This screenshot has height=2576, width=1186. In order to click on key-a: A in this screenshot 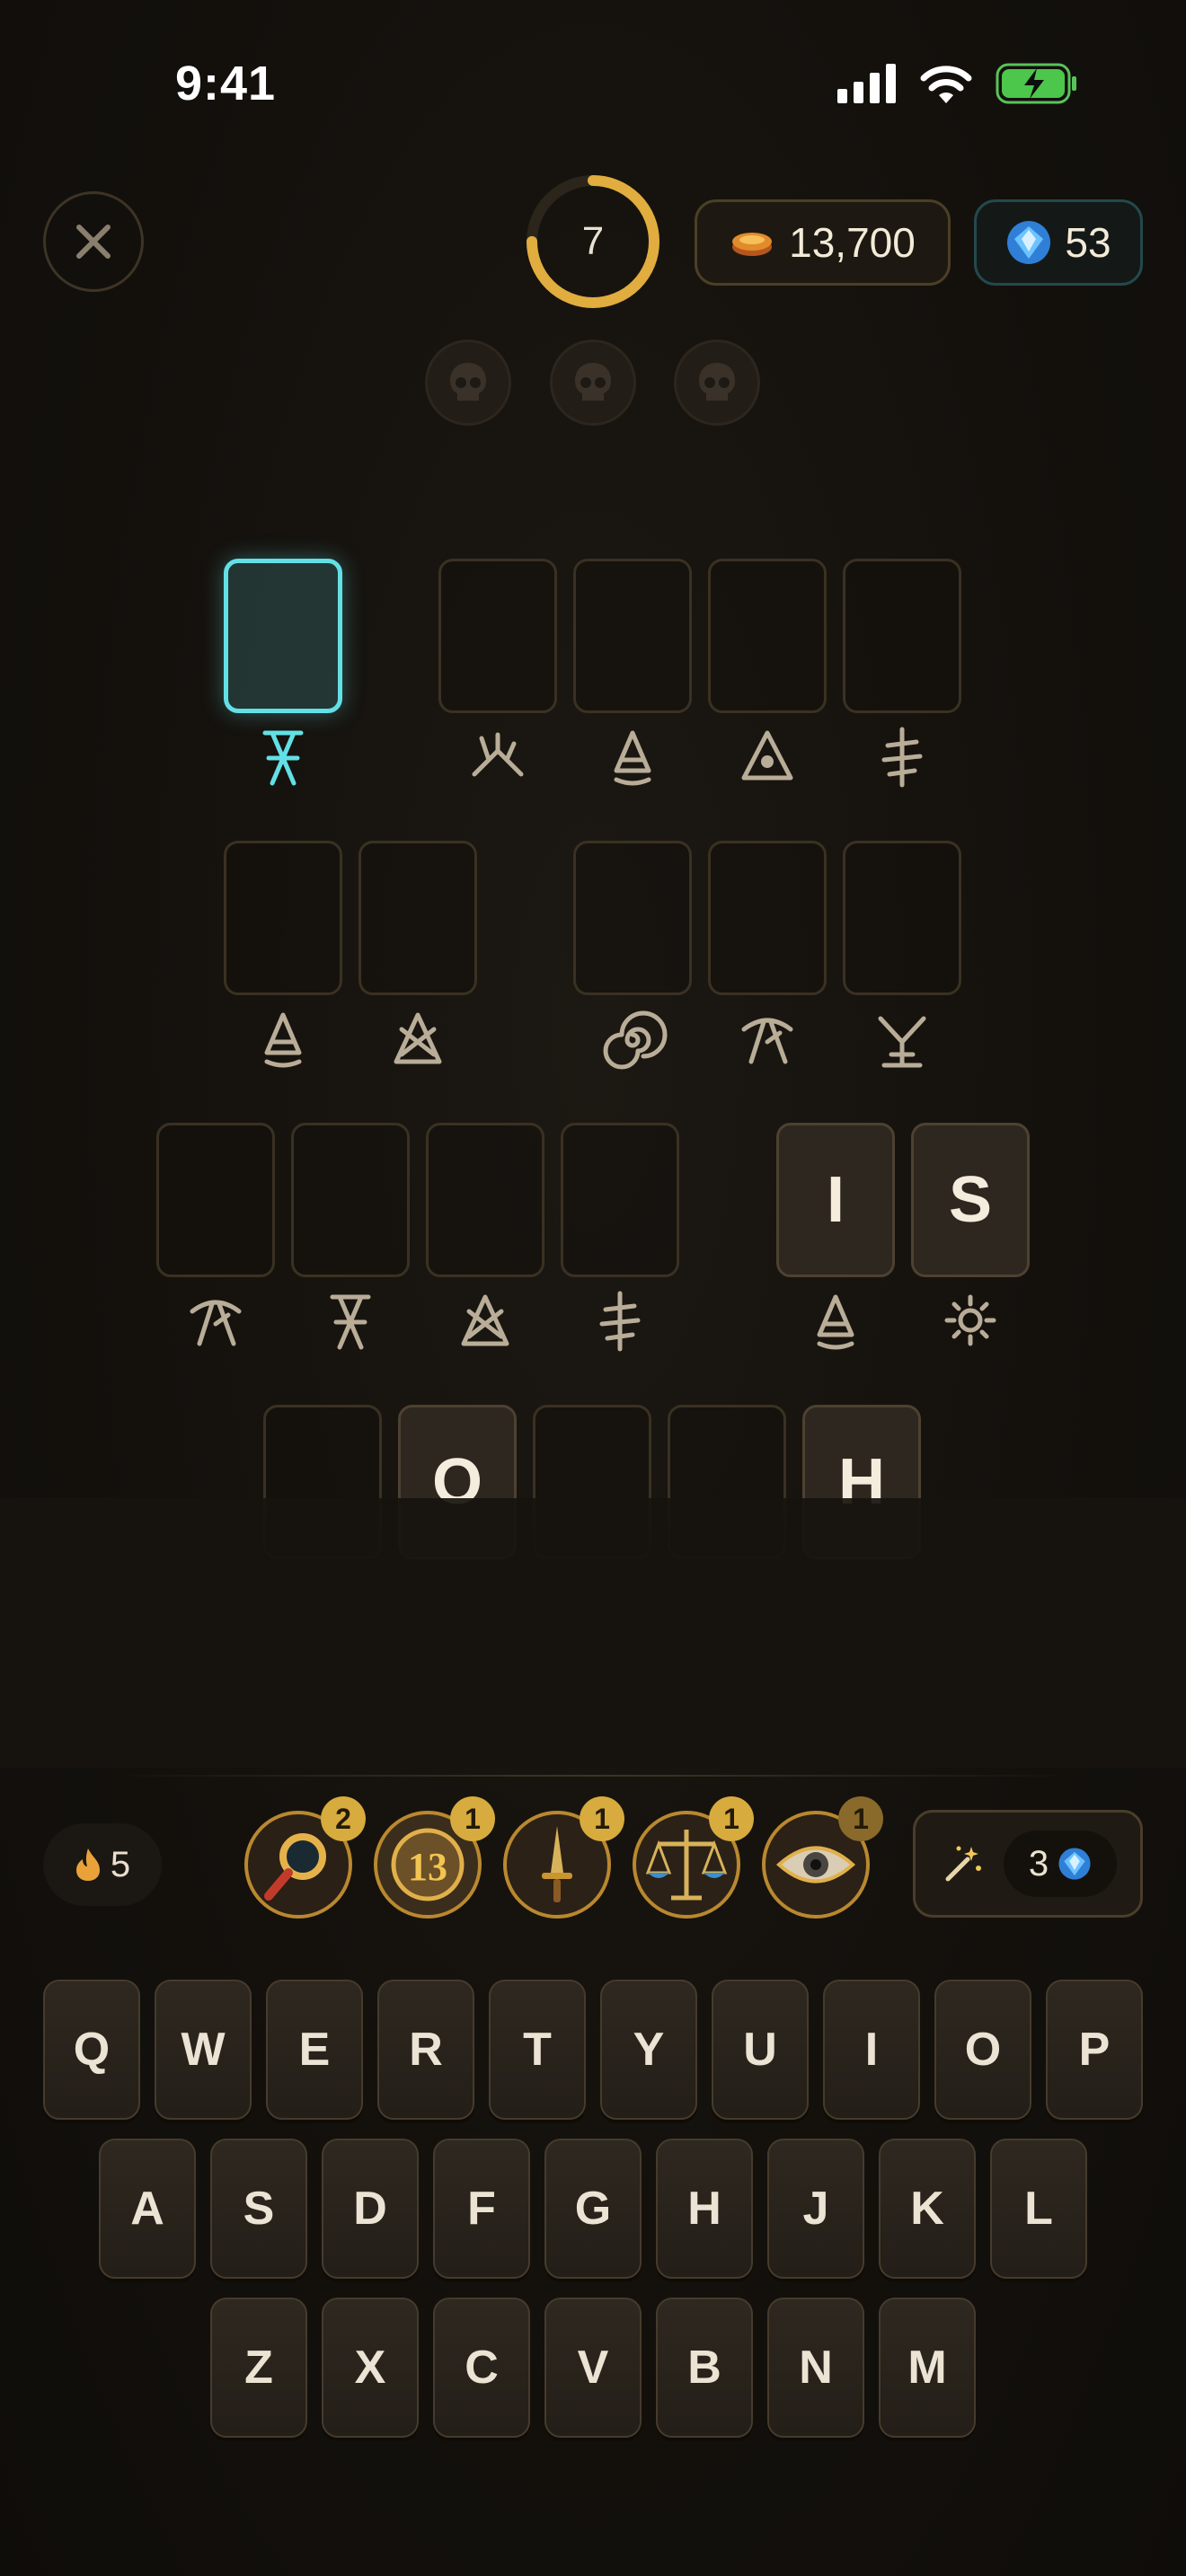, I will do `click(147, 2209)`.